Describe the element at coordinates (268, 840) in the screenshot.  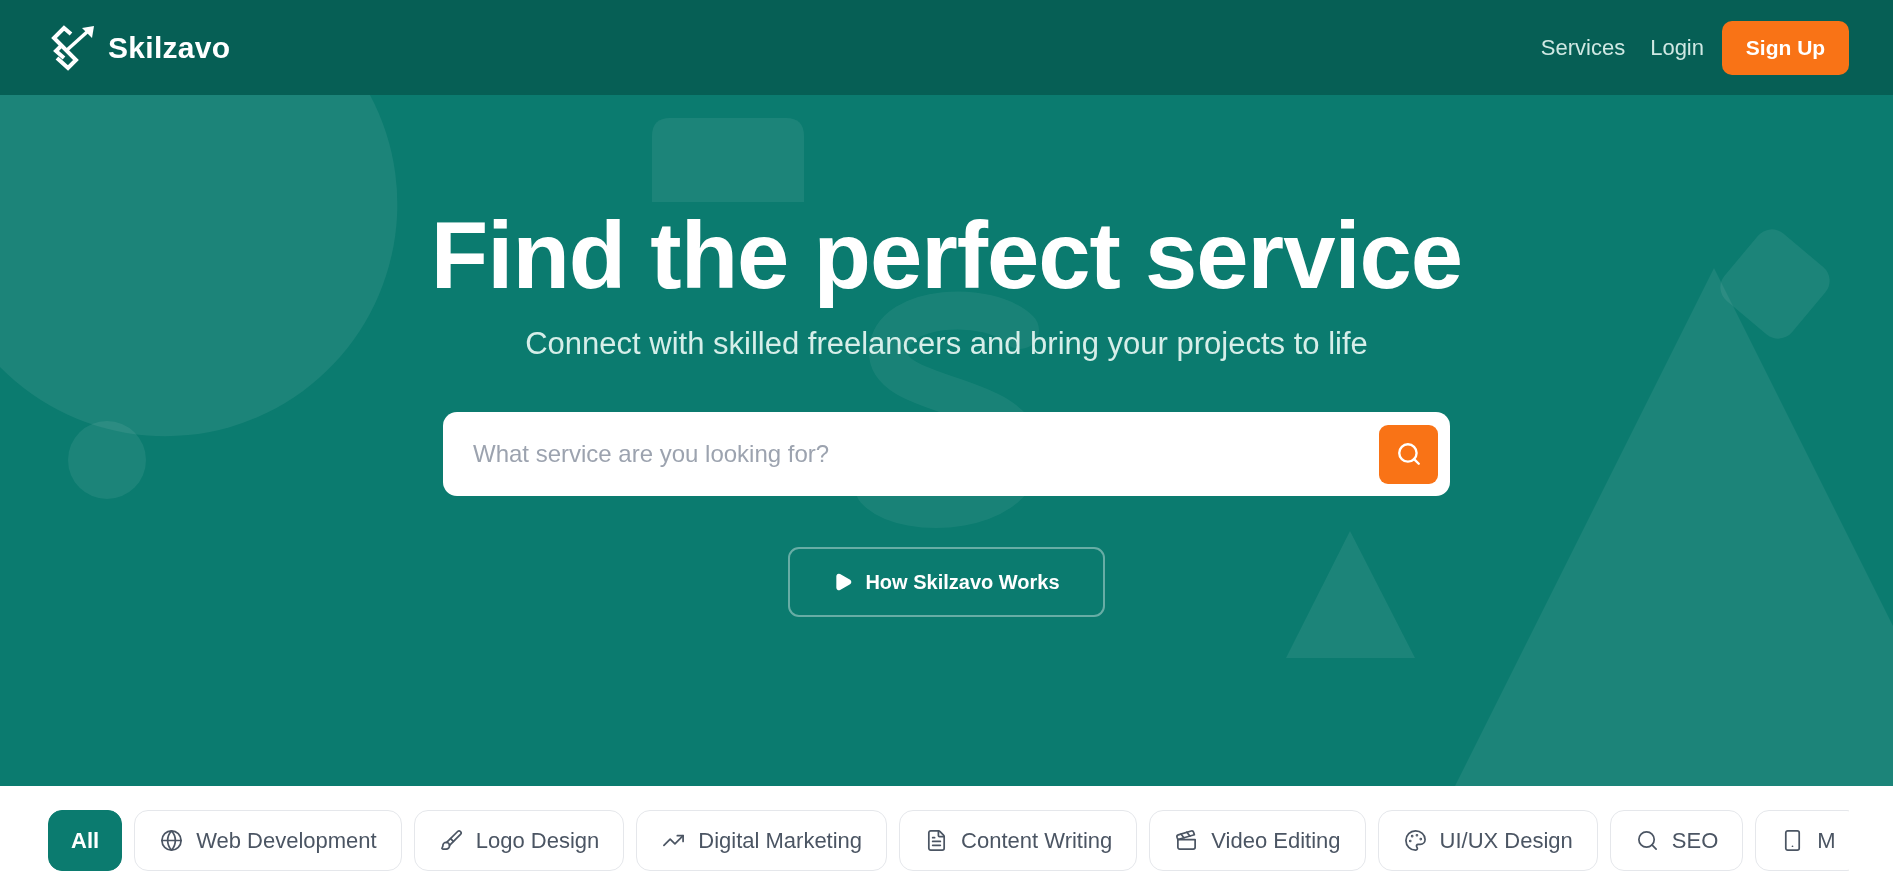
I see `category-chip: Web Development` at that location.